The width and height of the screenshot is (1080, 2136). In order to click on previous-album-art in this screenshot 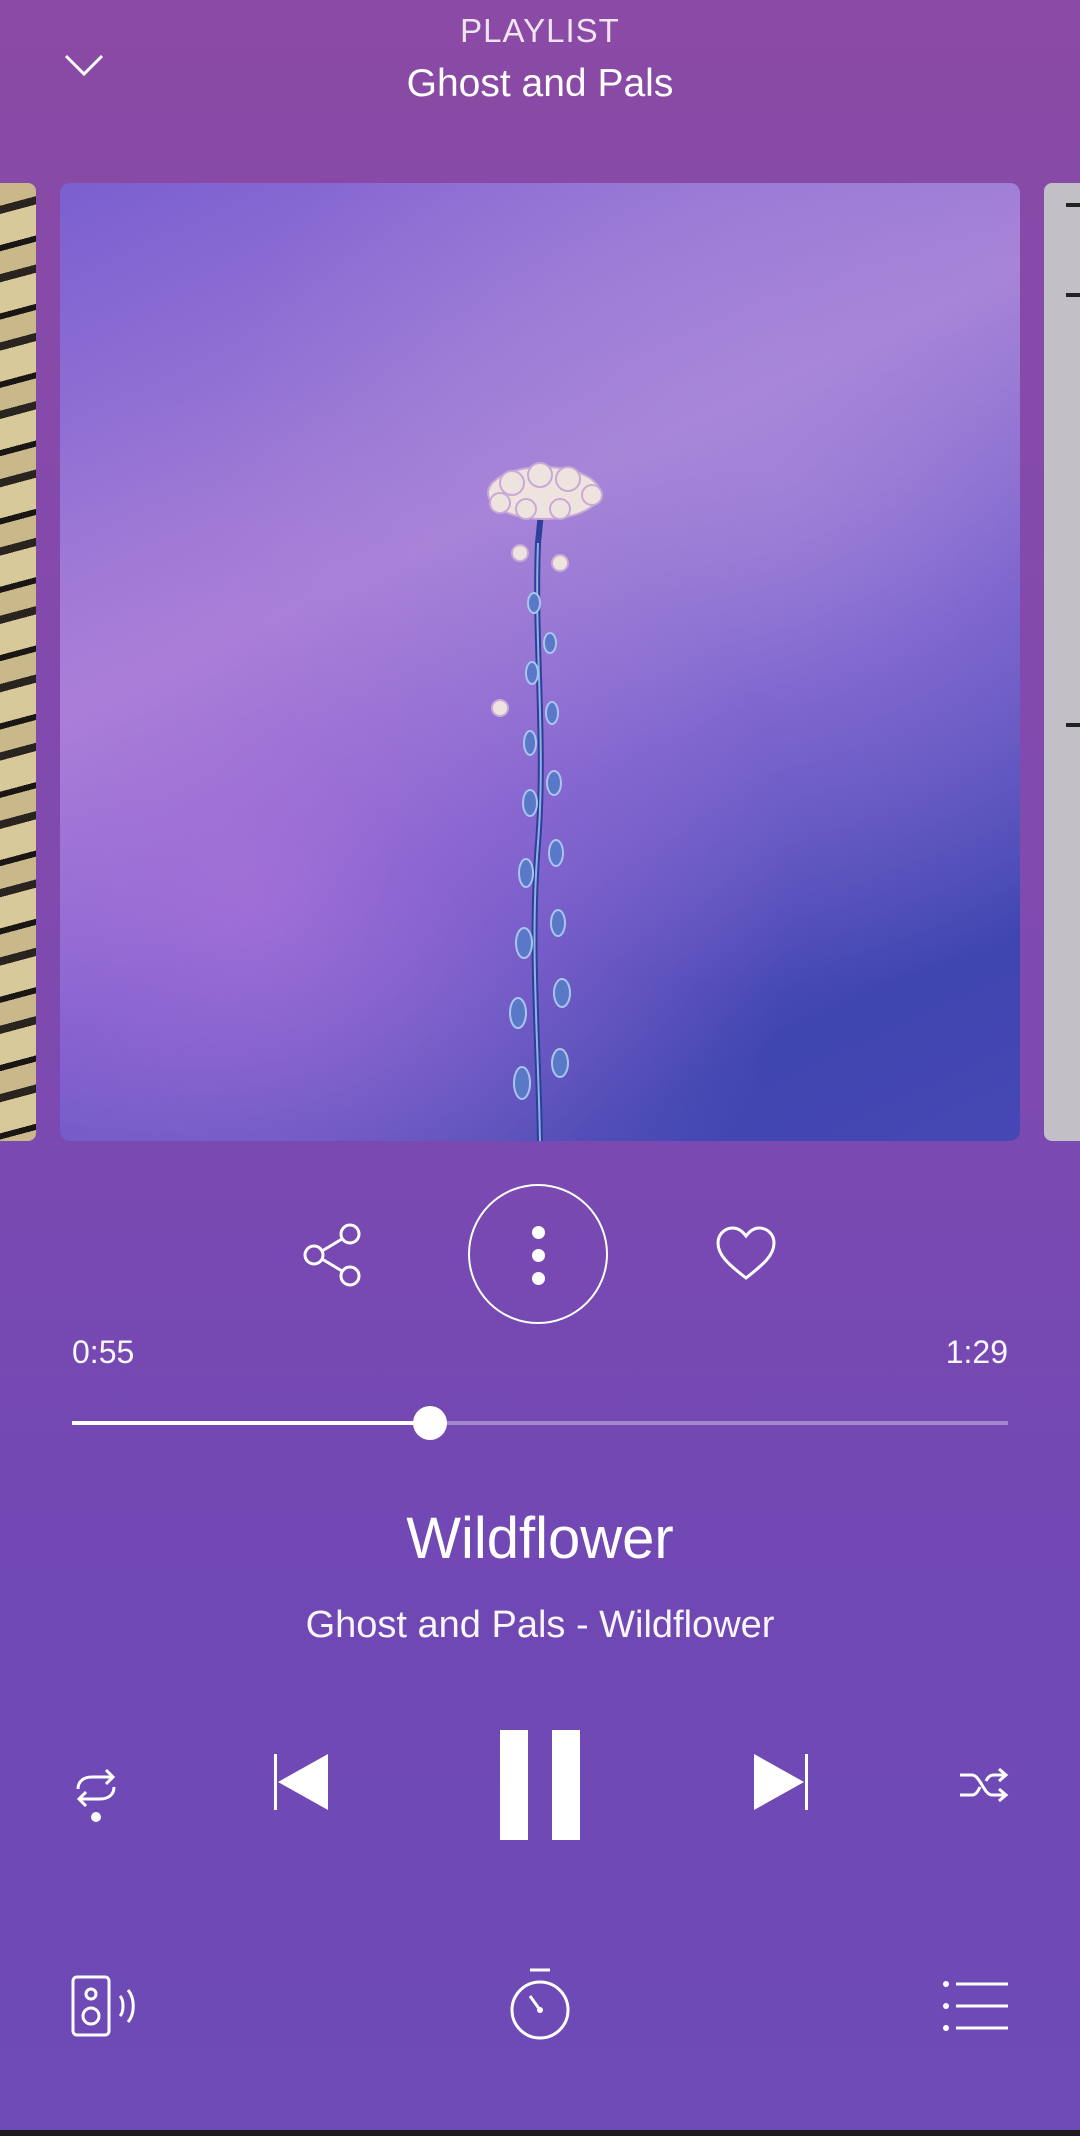, I will do `click(18, 662)`.